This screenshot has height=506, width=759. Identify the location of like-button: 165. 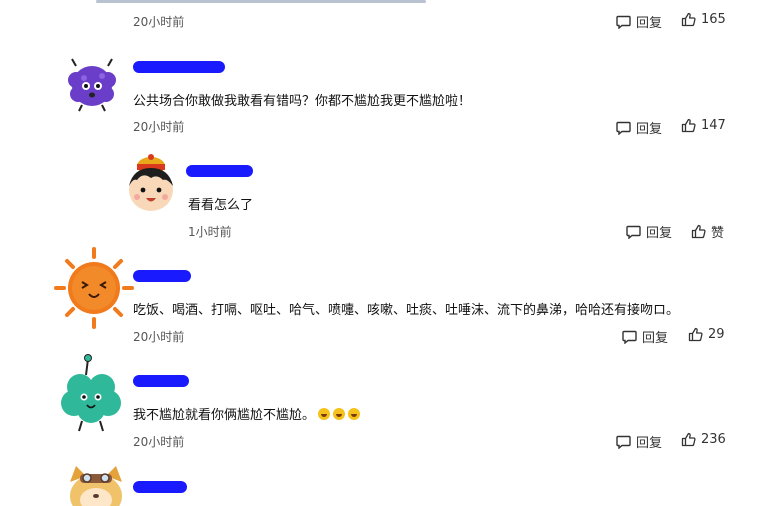
(703, 19).